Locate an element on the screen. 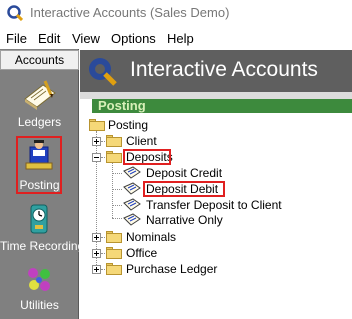  posting-selection-highlight is located at coordinates (39, 165).